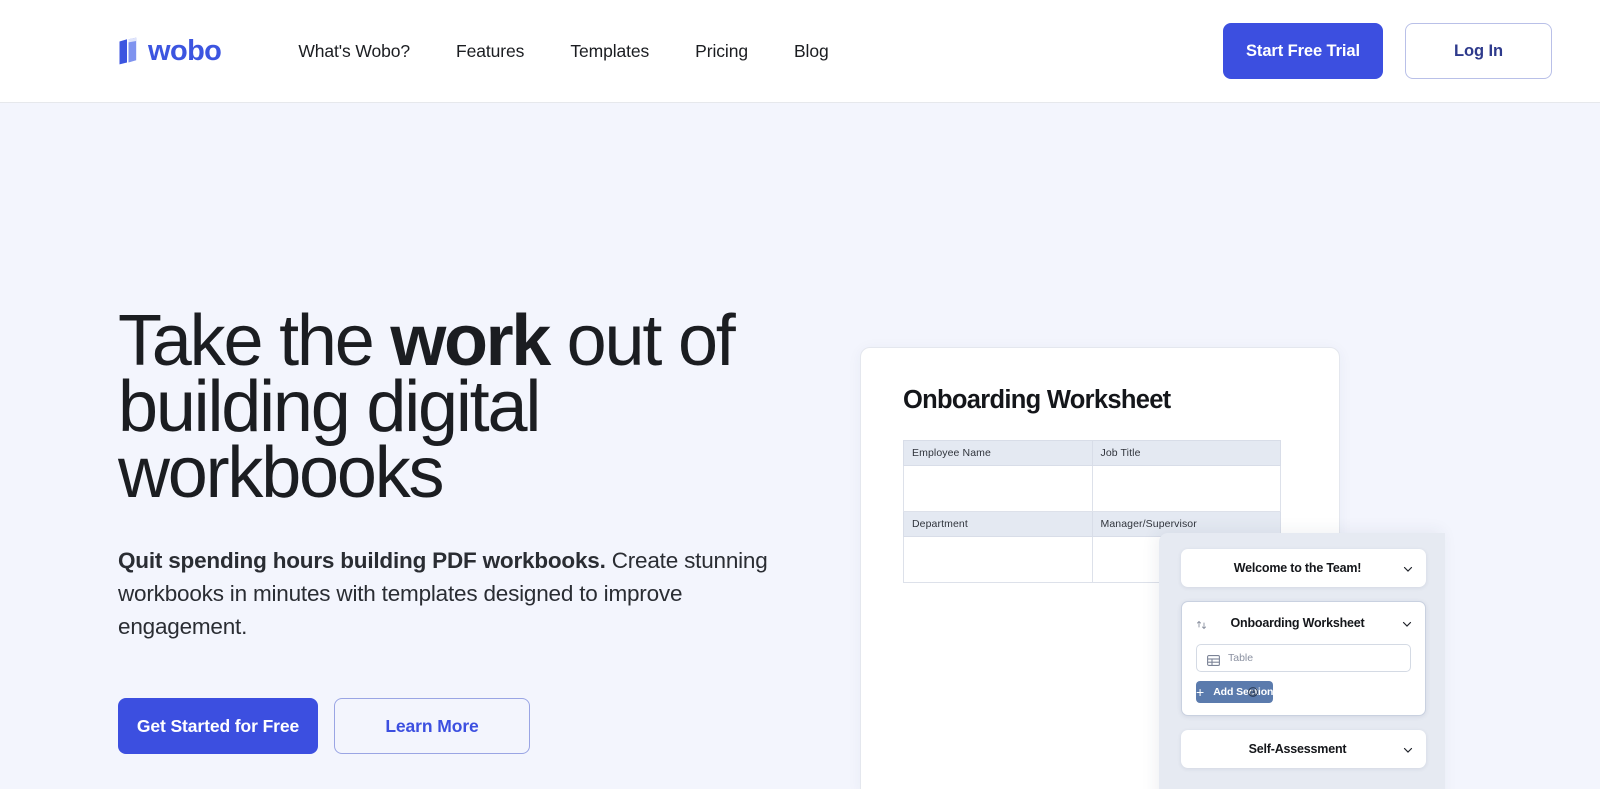  What do you see at coordinates (1186, 453) in the screenshot?
I see `table-header-job-title: Job Title` at bounding box center [1186, 453].